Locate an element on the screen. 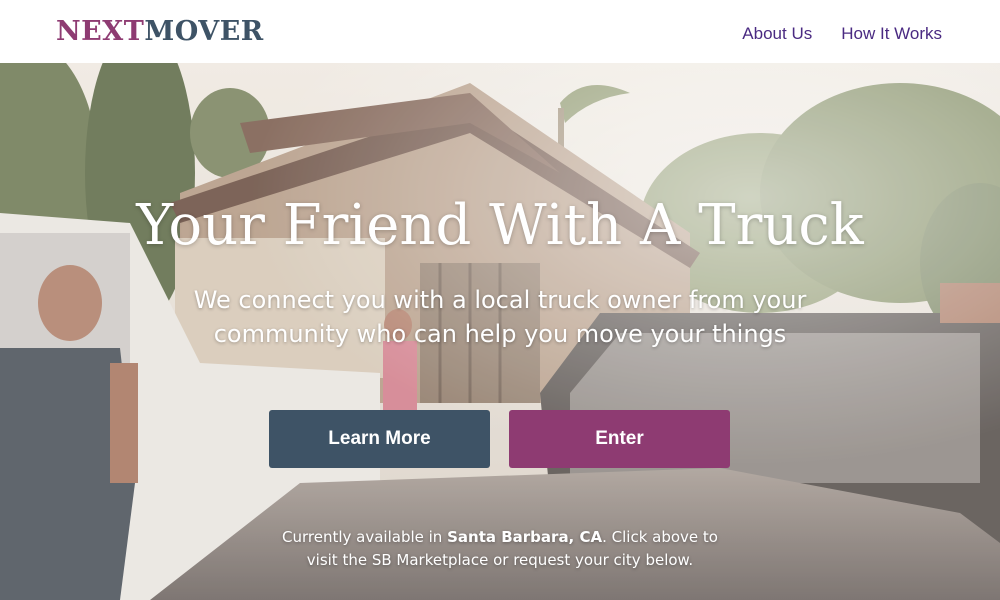 The height and width of the screenshot is (600, 1000). enter-button: Enter is located at coordinates (619, 439).